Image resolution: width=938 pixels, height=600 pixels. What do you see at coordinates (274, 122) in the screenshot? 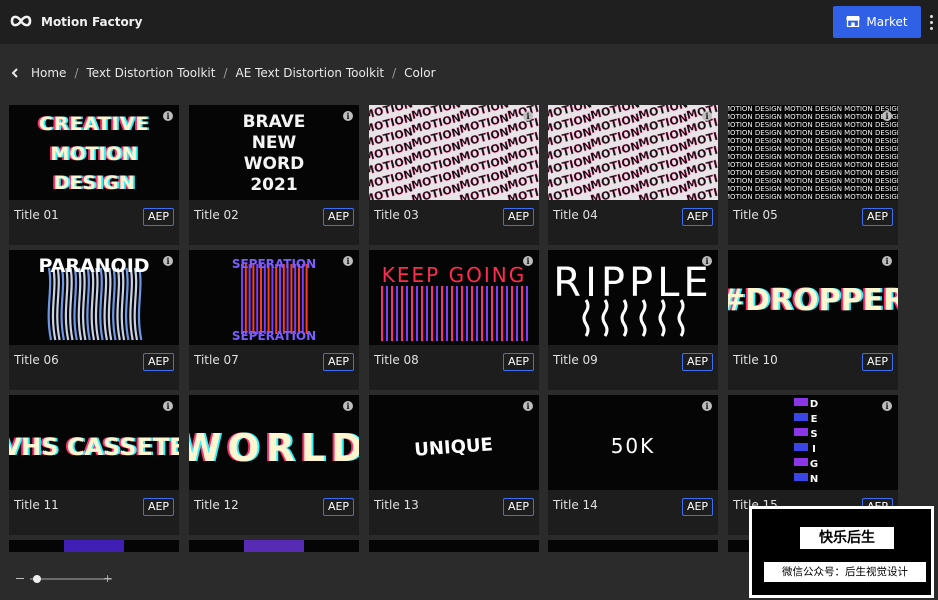
I see `preview-text: BRAVE` at bounding box center [274, 122].